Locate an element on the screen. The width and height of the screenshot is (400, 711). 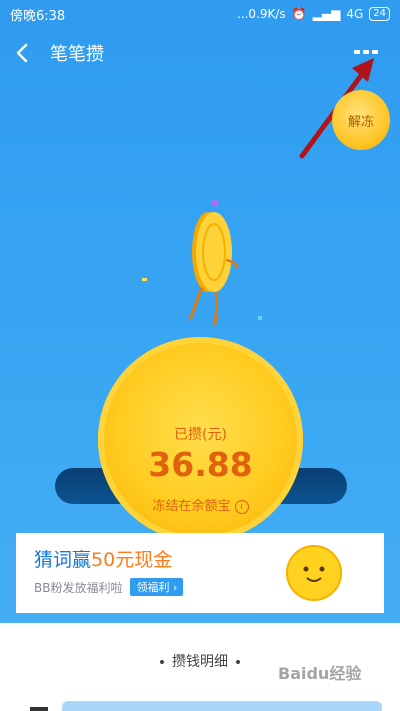
back-button is located at coordinates (22, 53).